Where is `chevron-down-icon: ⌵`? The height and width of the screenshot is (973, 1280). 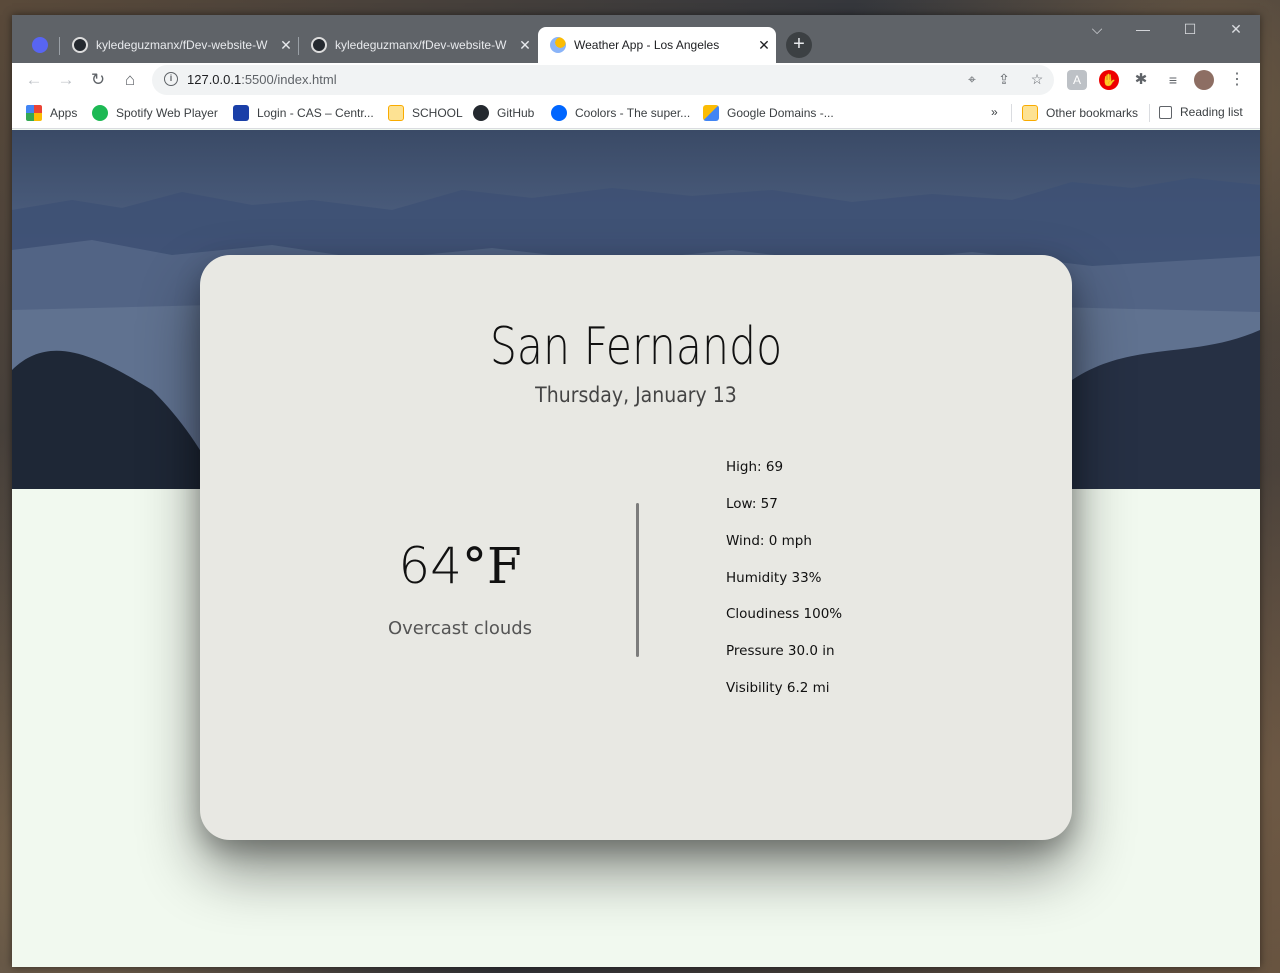
chevron-down-icon: ⌵ is located at coordinates (1097, 29).